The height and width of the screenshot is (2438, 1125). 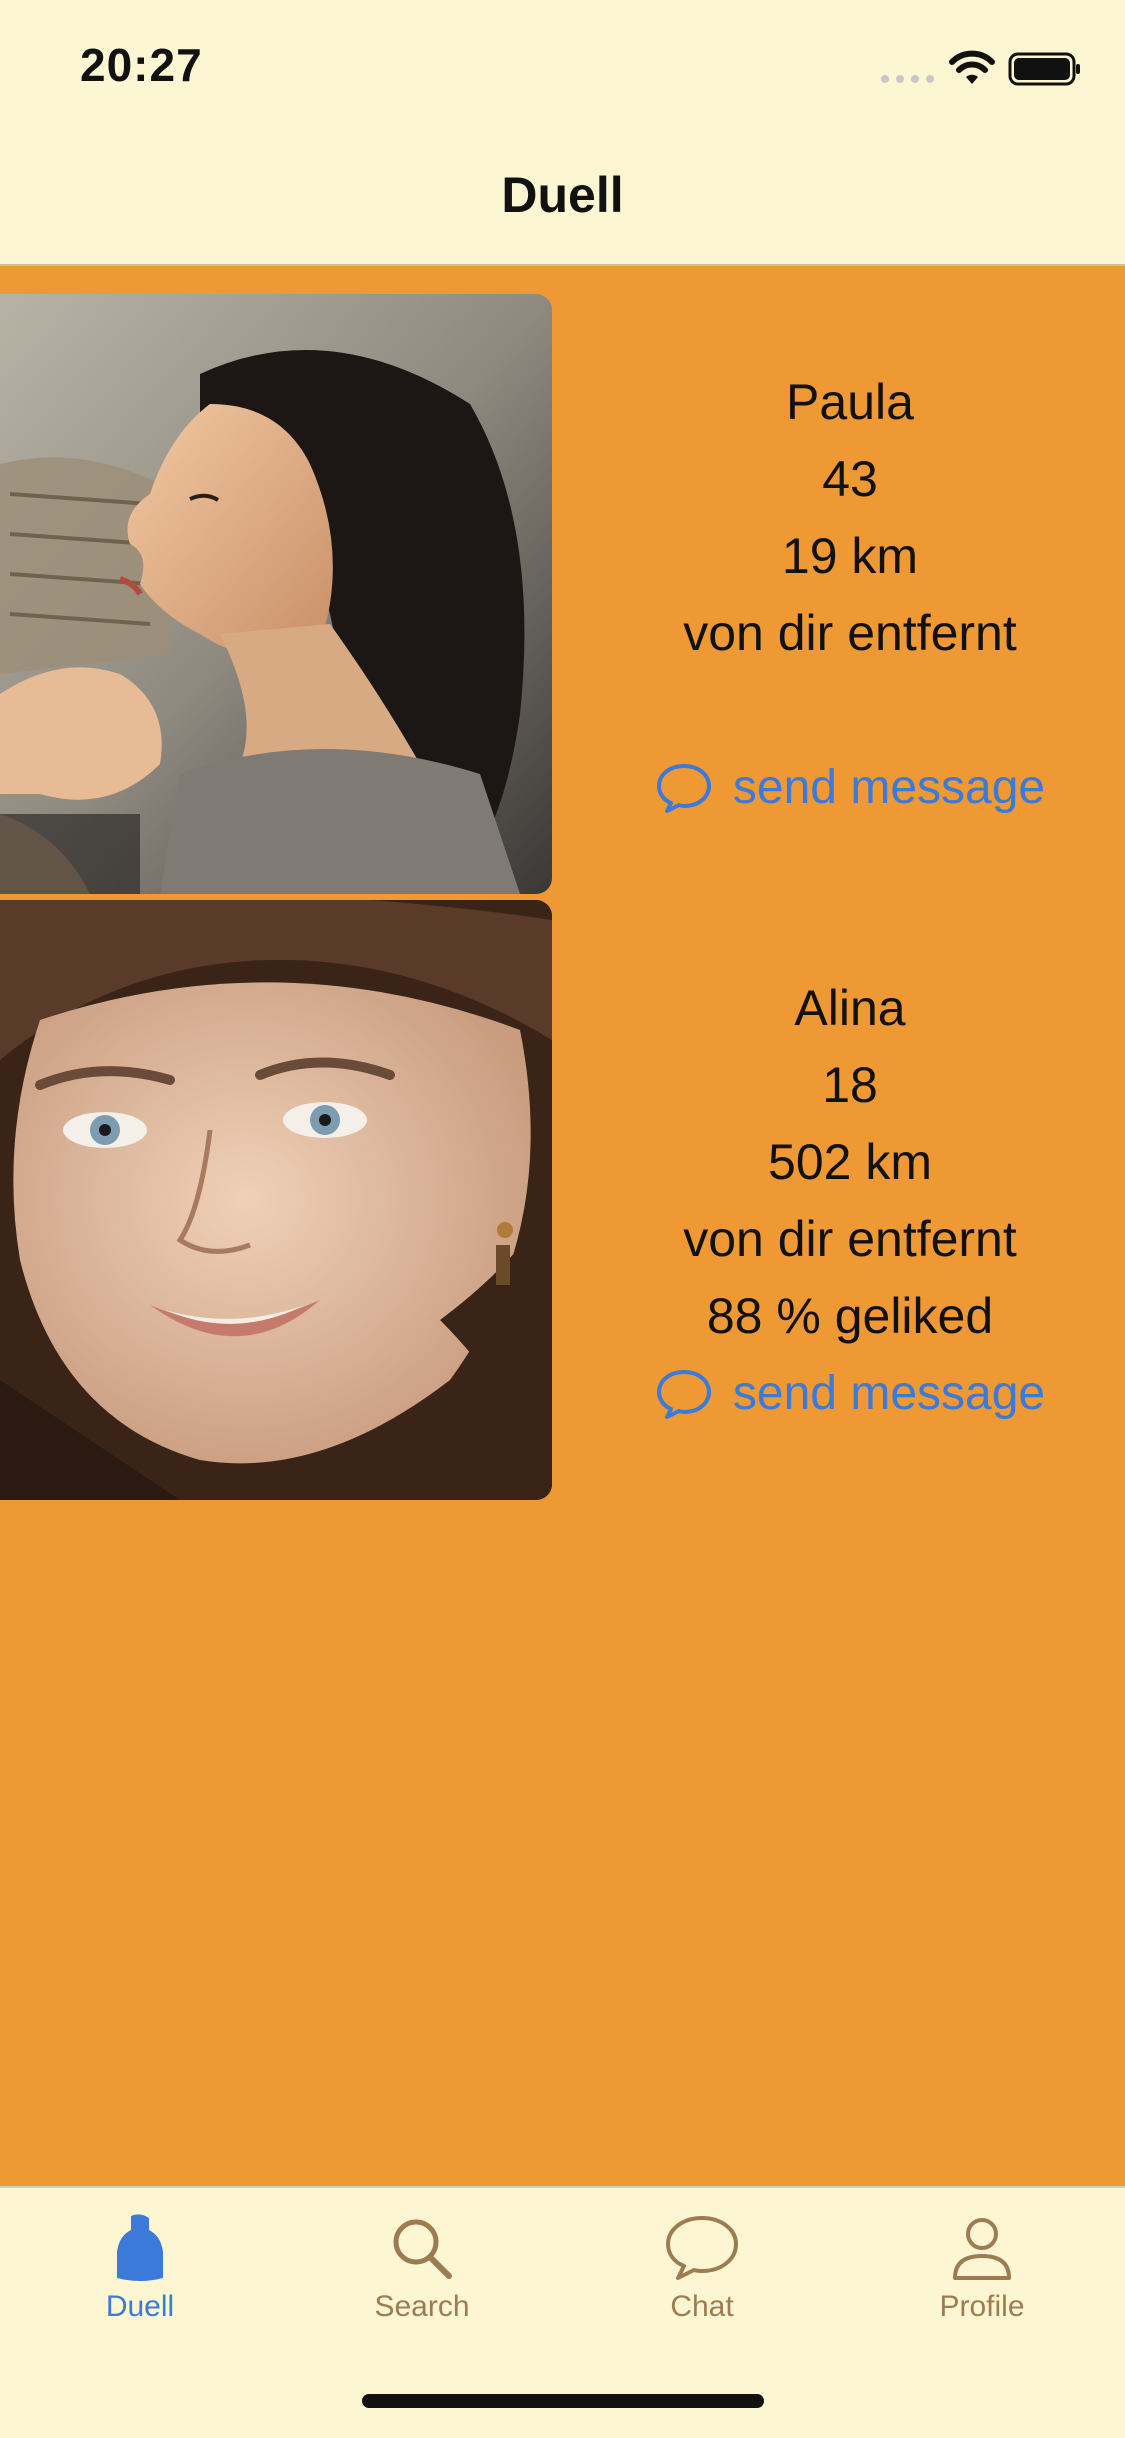 I want to click on profile-name: Paula, so click(x=850, y=402).